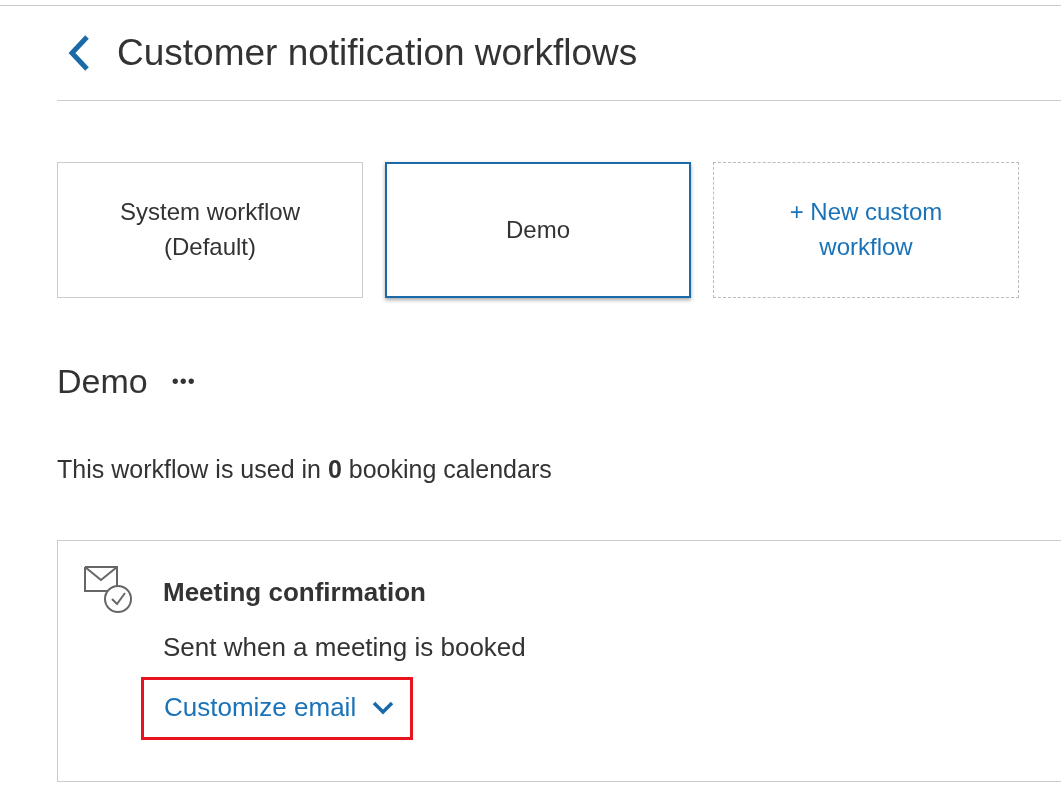  What do you see at coordinates (538, 230) in the screenshot?
I see `workflow-tab: Demo` at bounding box center [538, 230].